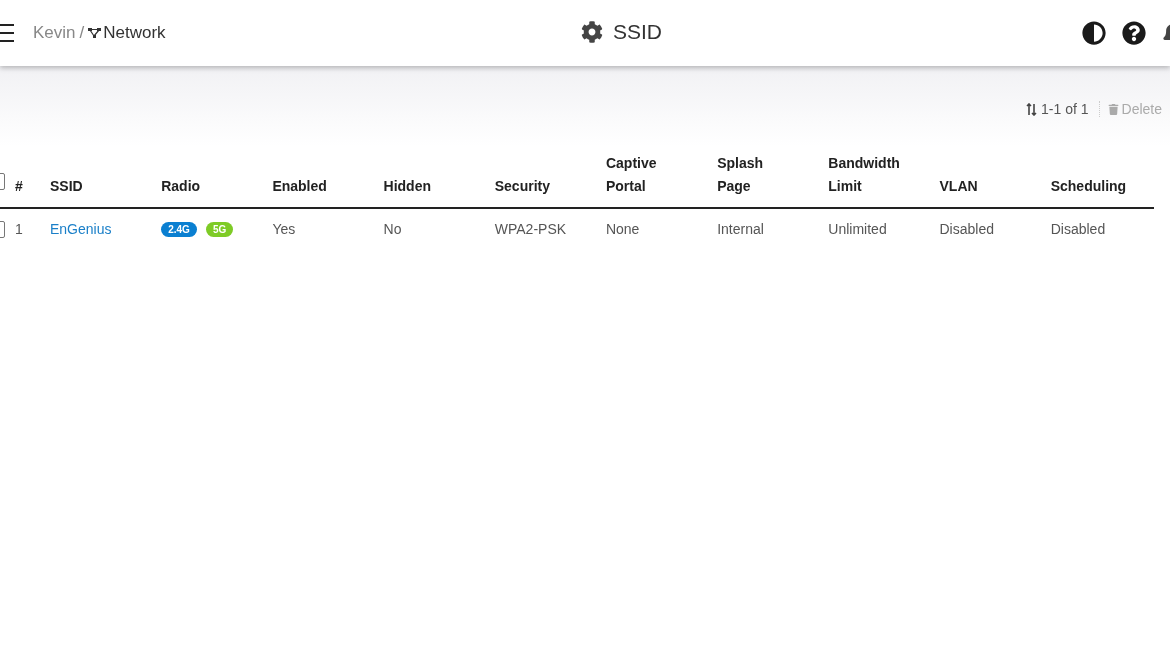  Describe the element at coordinates (1094, 33) in the screenshot. I see `contrast-icon` at that location.